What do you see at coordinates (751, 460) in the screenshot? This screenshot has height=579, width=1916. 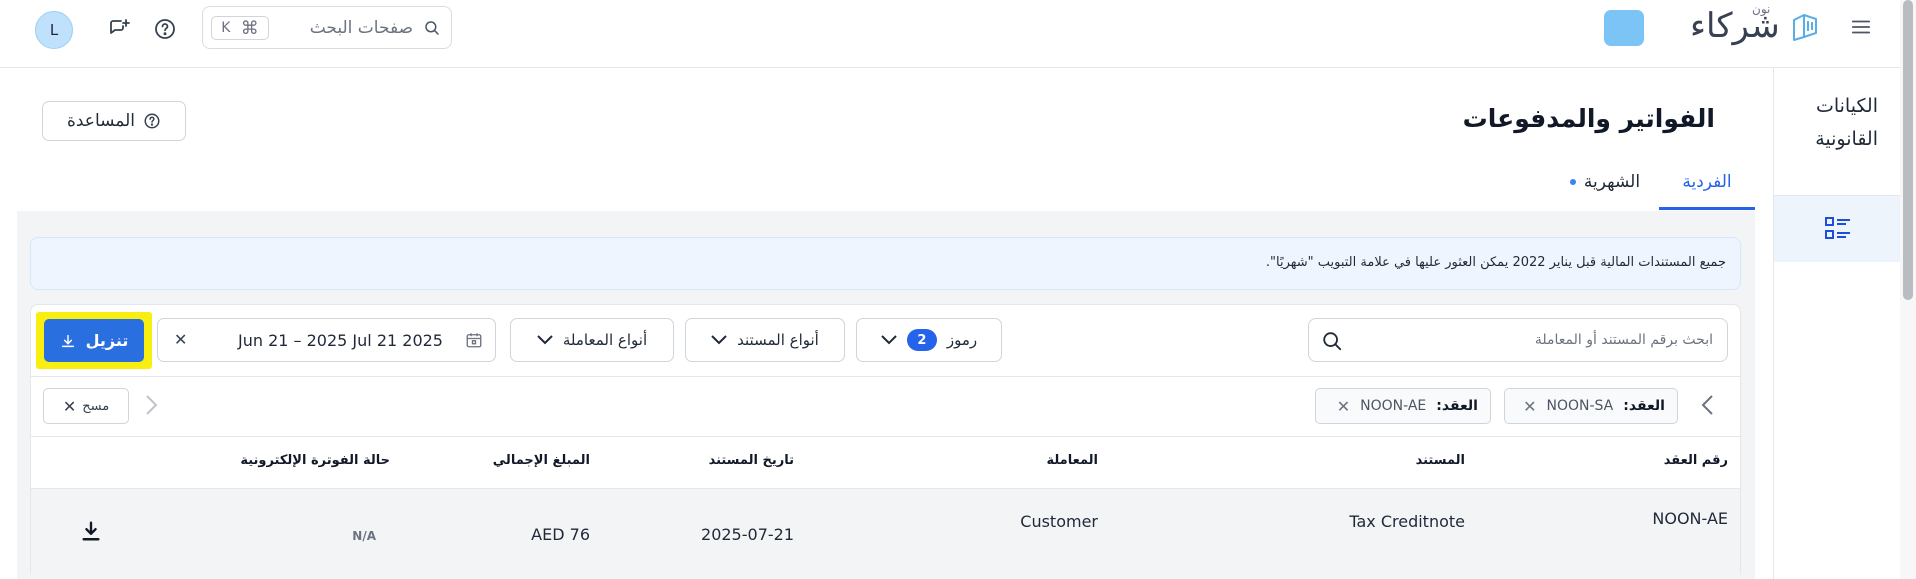 I see `column-header-date: تاريخ المستند` at bounding box center [751, 460].